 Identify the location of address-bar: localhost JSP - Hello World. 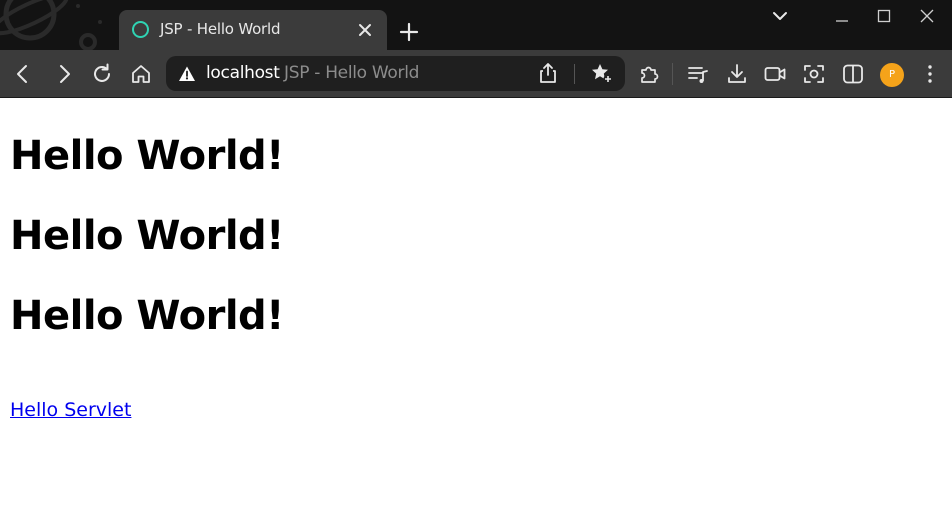
(395, 73).